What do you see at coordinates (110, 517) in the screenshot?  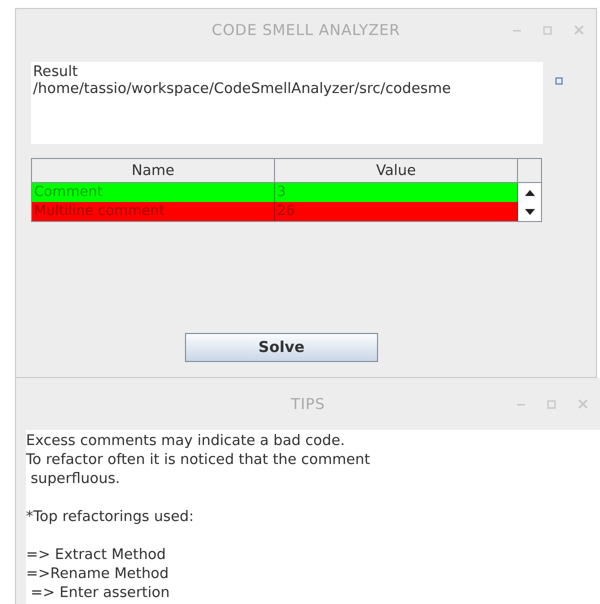 I see `tip-paragraph: *Top refactorings used:` at bounding box center [110, 517].